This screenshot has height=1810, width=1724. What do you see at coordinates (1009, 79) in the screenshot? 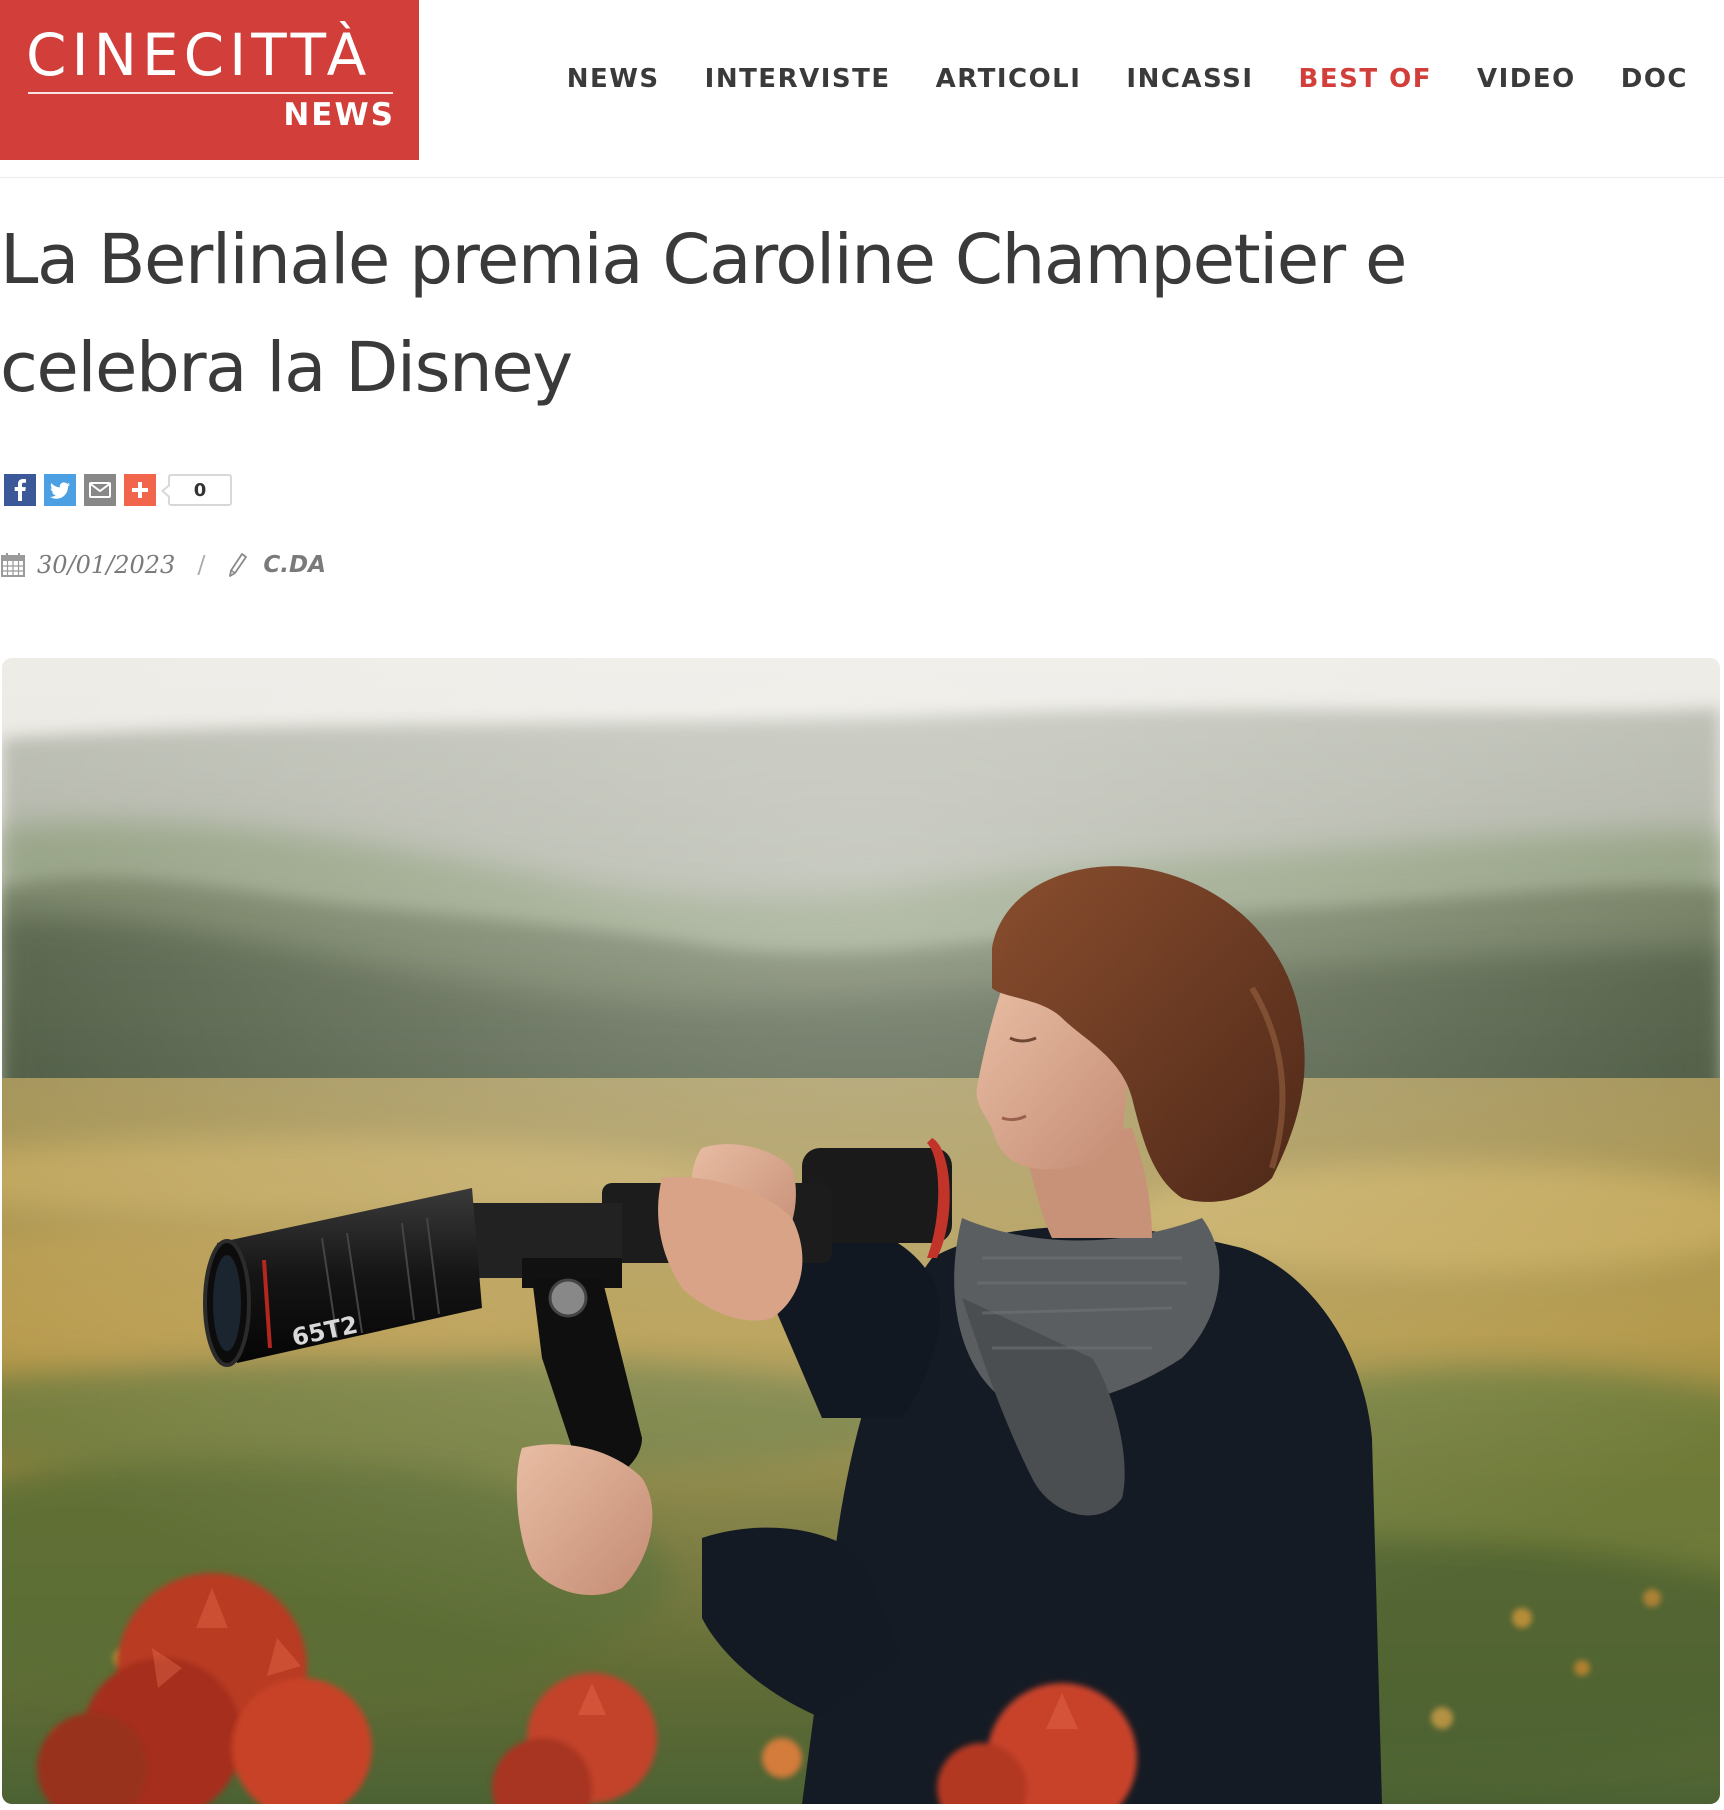
I see `nav-item-articoli: ARTICOLI` at bounding box center [1009, 79].